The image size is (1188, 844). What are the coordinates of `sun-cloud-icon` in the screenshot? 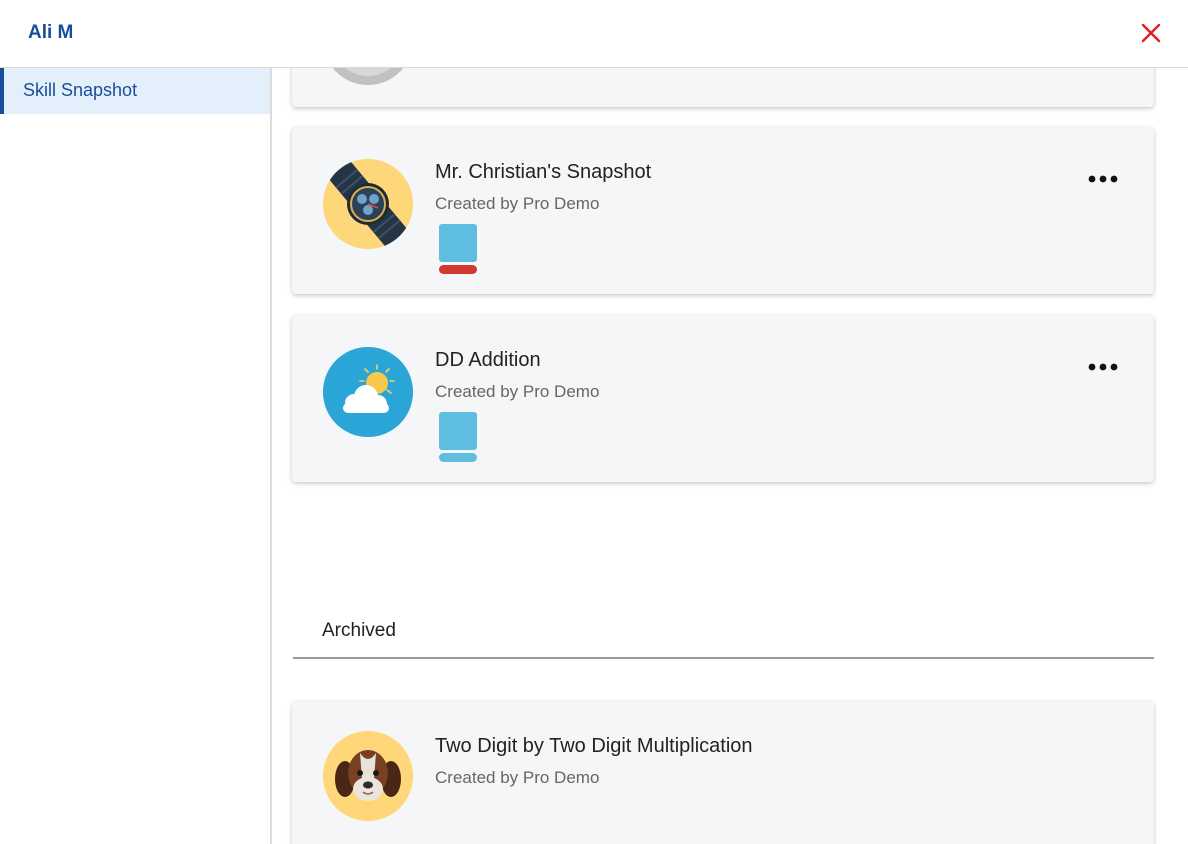 It's located at (368, 392).